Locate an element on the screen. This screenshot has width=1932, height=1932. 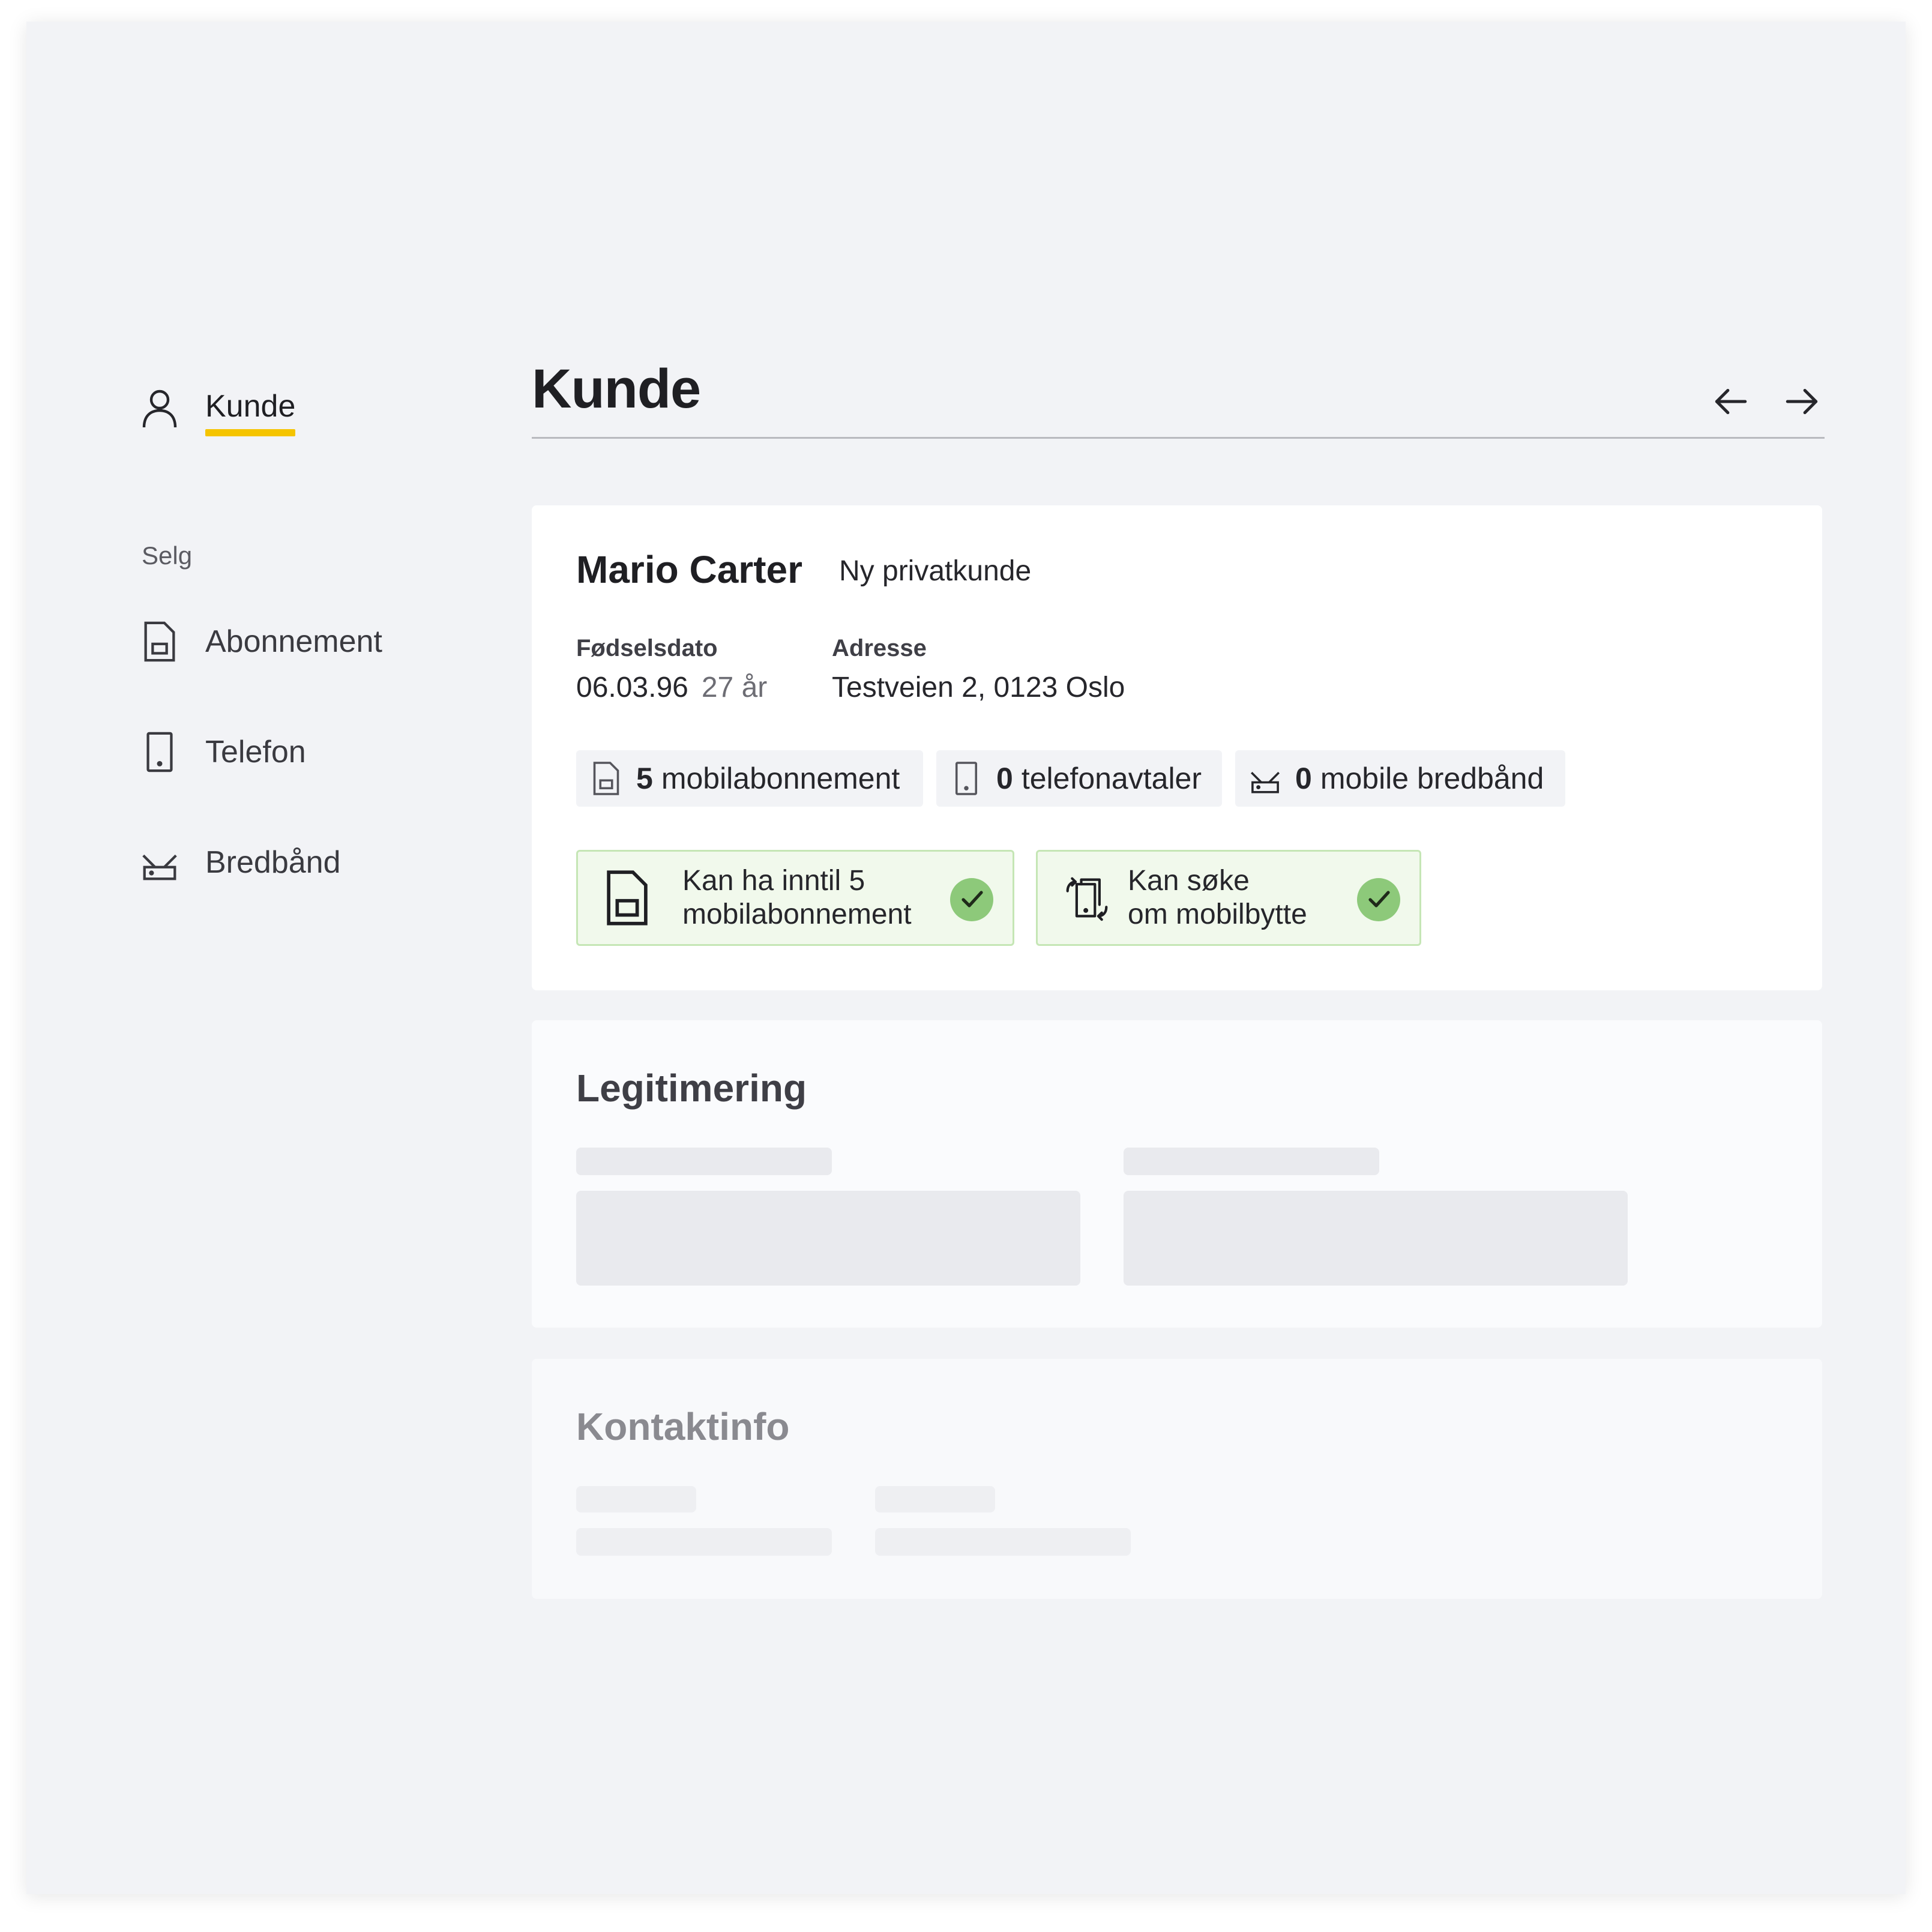
chip-label: mobile bredbånd is located at coordinates (1432, 779).